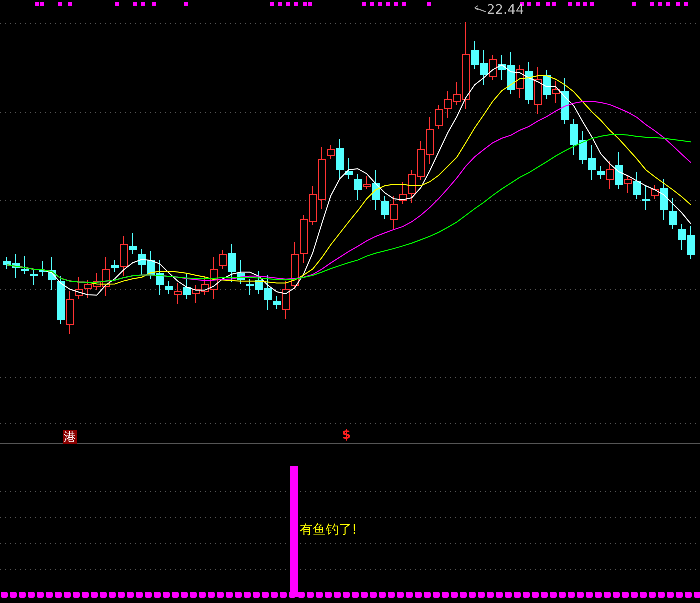 Image resolution: width=700 pixels, height=603 pixels. I want to click on signal-text: 有鱼钓了!, so click(329, 530).